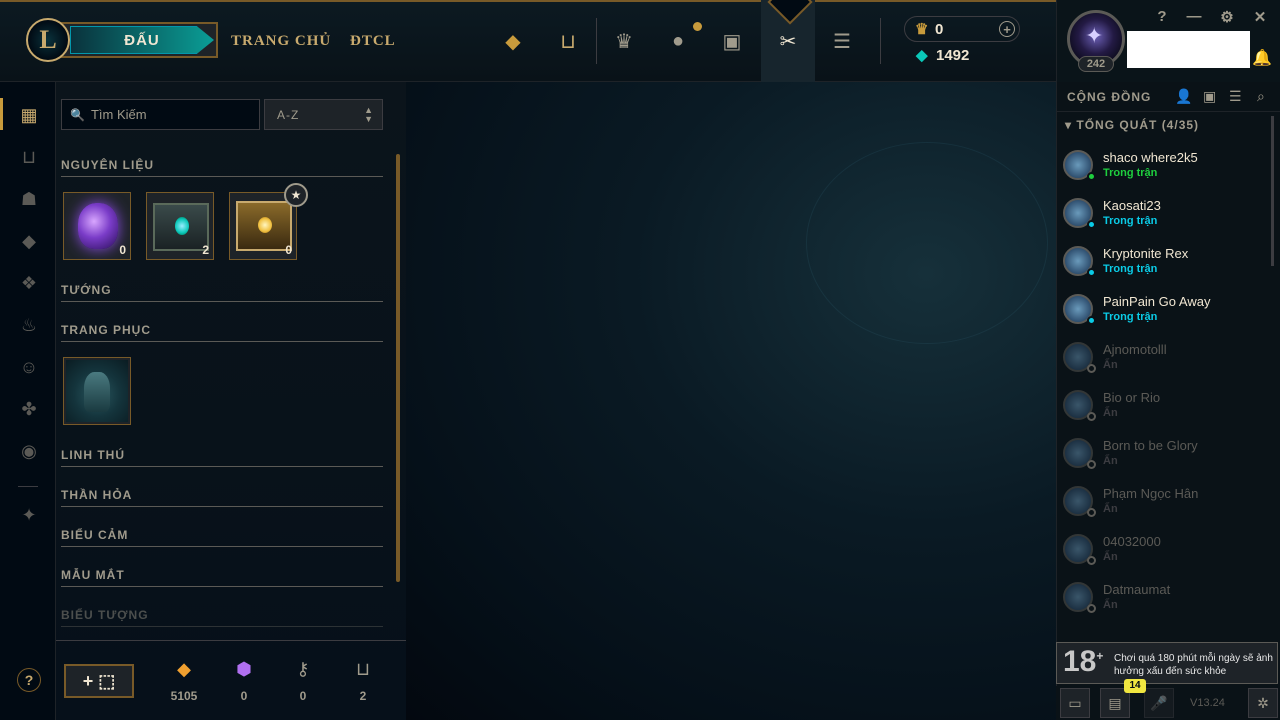 The height and width of the screenshot is (720, 1280). I want to click on chest-category-icon: ⊔, so click(29, 157).